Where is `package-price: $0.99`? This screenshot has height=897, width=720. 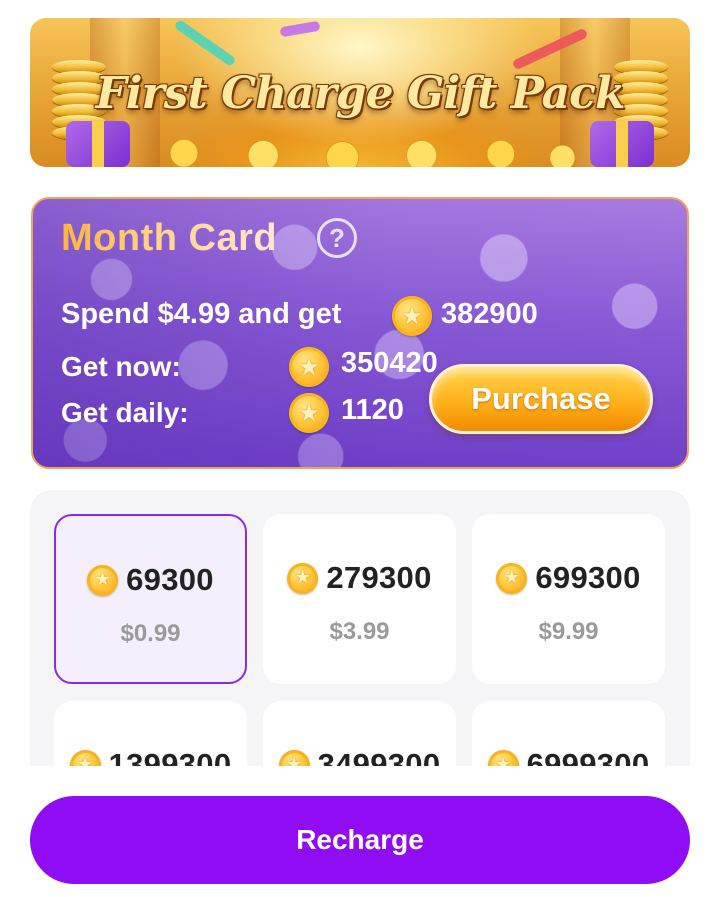
package-price: $0.99 is located at coordinates (150, 633).